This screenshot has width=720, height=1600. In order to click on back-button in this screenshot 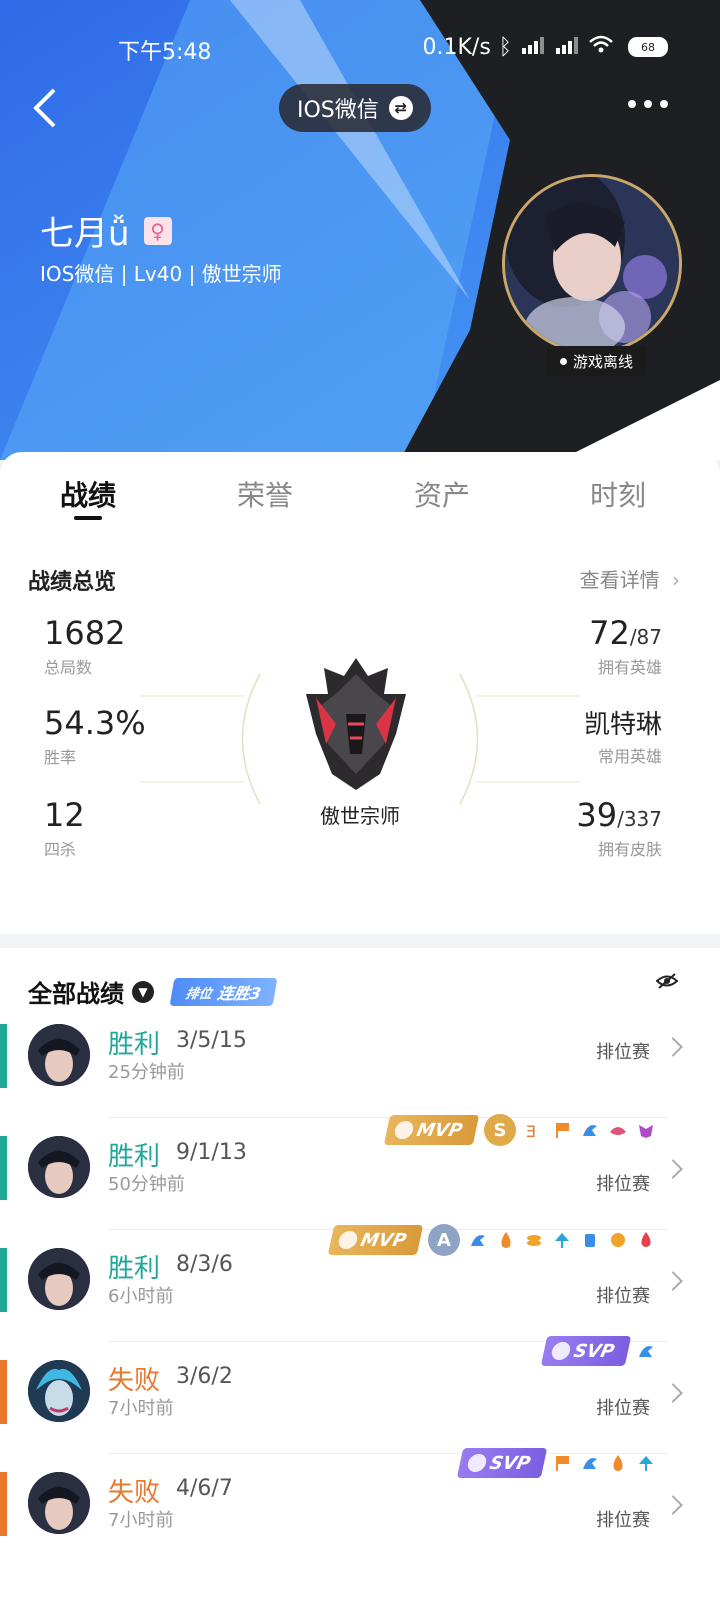, I will do `click(48, 108)`.